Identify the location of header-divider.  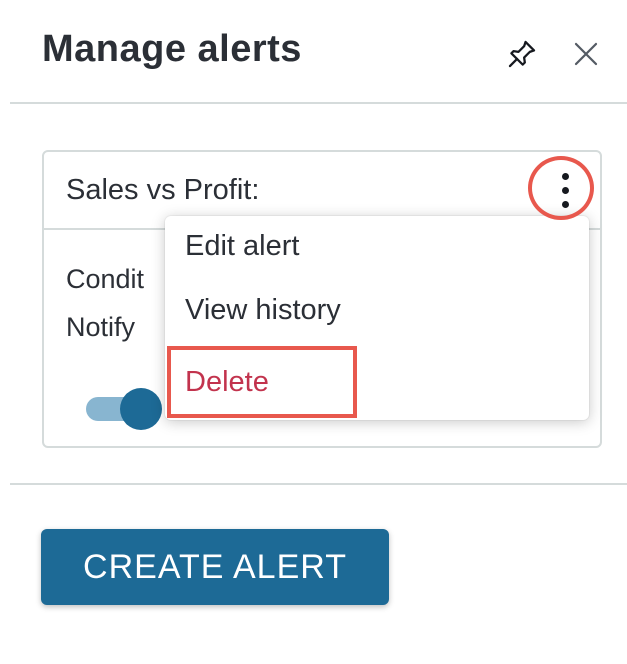
(318, 103).